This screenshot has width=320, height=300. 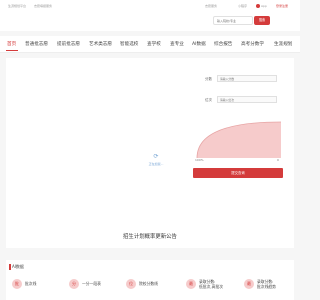 I want to click on probability-gauge: 100% 0, so click(x=239, y=142).